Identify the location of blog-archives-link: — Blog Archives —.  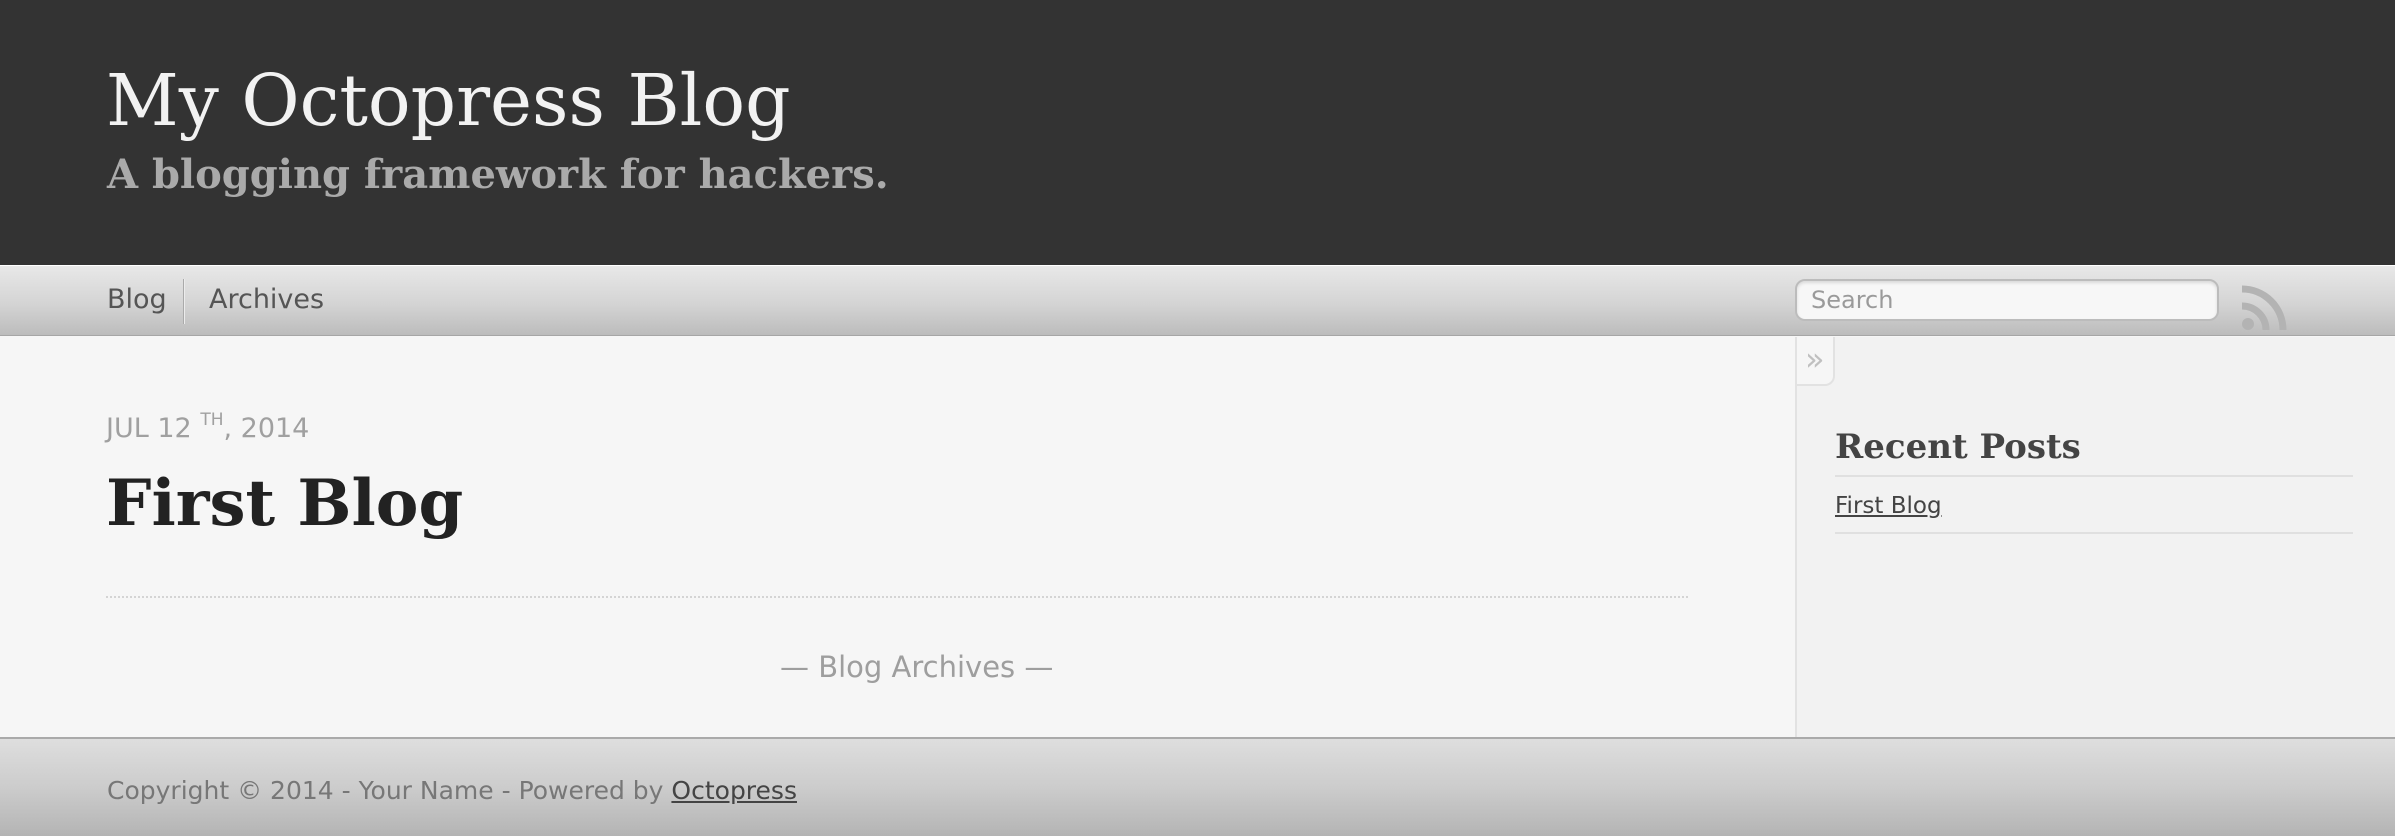
(916, 667).